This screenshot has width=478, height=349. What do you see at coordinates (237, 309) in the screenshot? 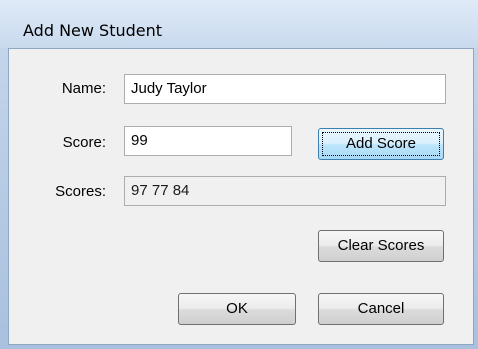
I see `ok-button: OK` at bounding box center [237, 309].